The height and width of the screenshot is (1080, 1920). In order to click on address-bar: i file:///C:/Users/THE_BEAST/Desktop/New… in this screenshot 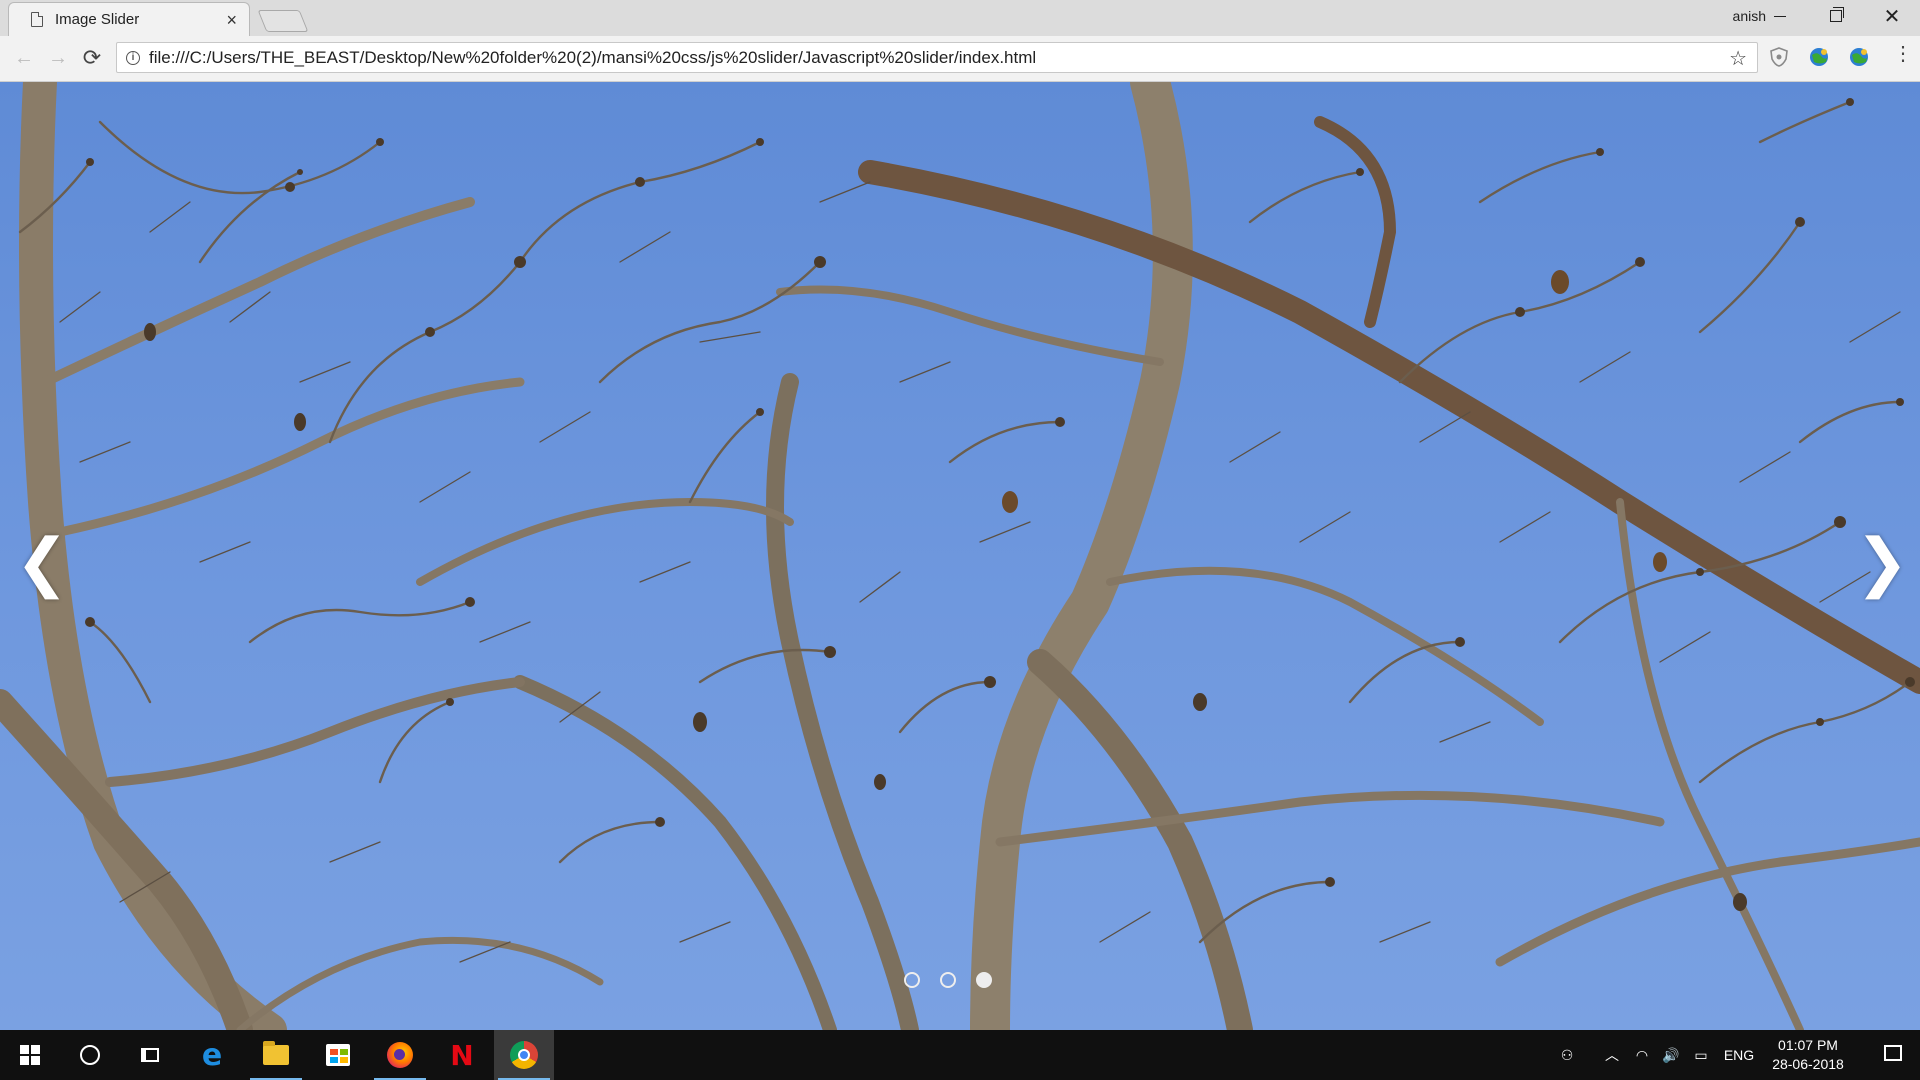, I will do `click(937, 57)`.